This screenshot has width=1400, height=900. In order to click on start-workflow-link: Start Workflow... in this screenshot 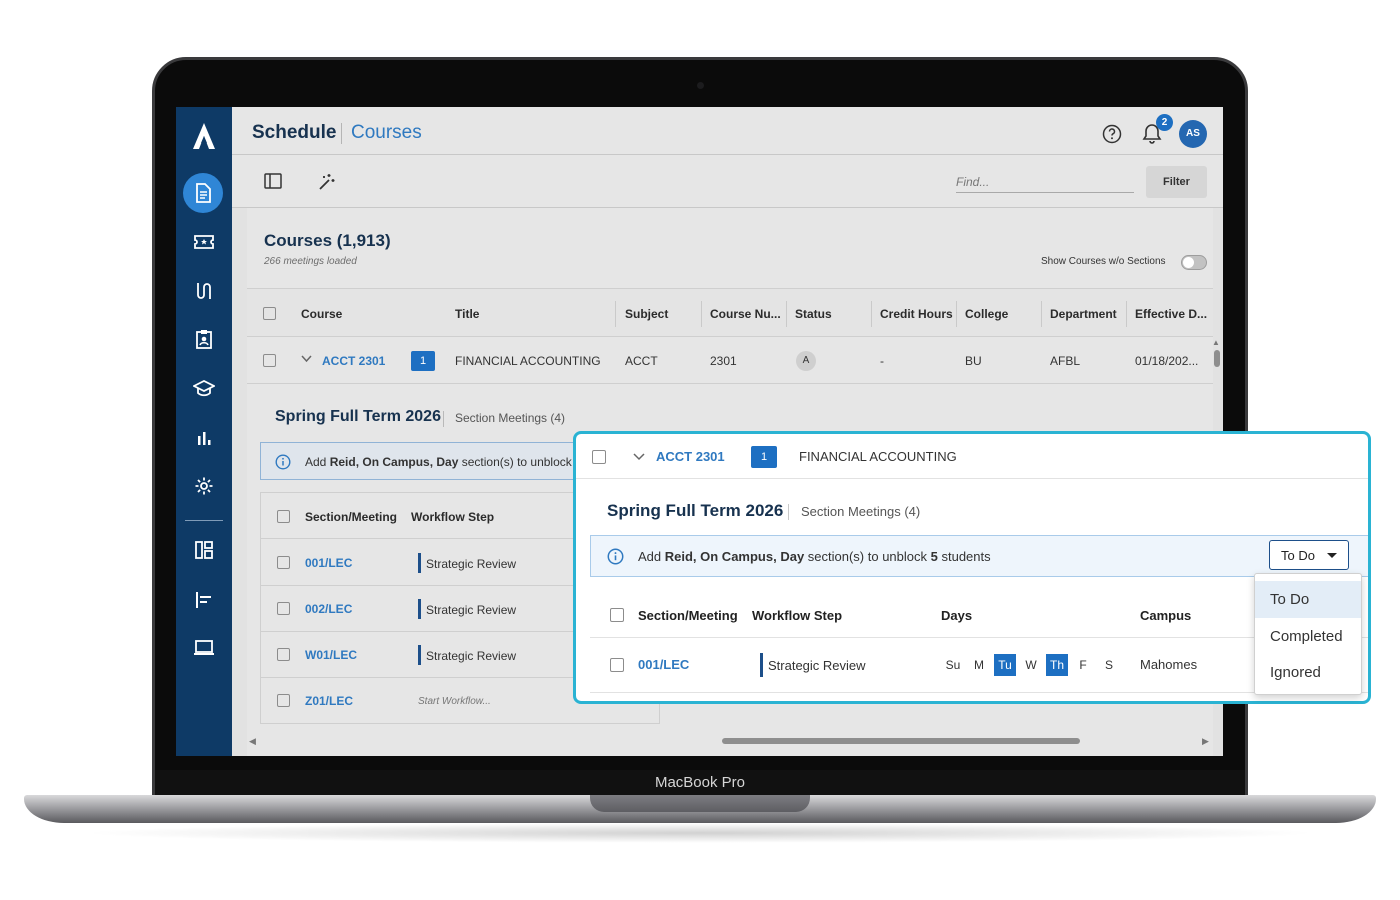, I will do `click(454, 701)`.